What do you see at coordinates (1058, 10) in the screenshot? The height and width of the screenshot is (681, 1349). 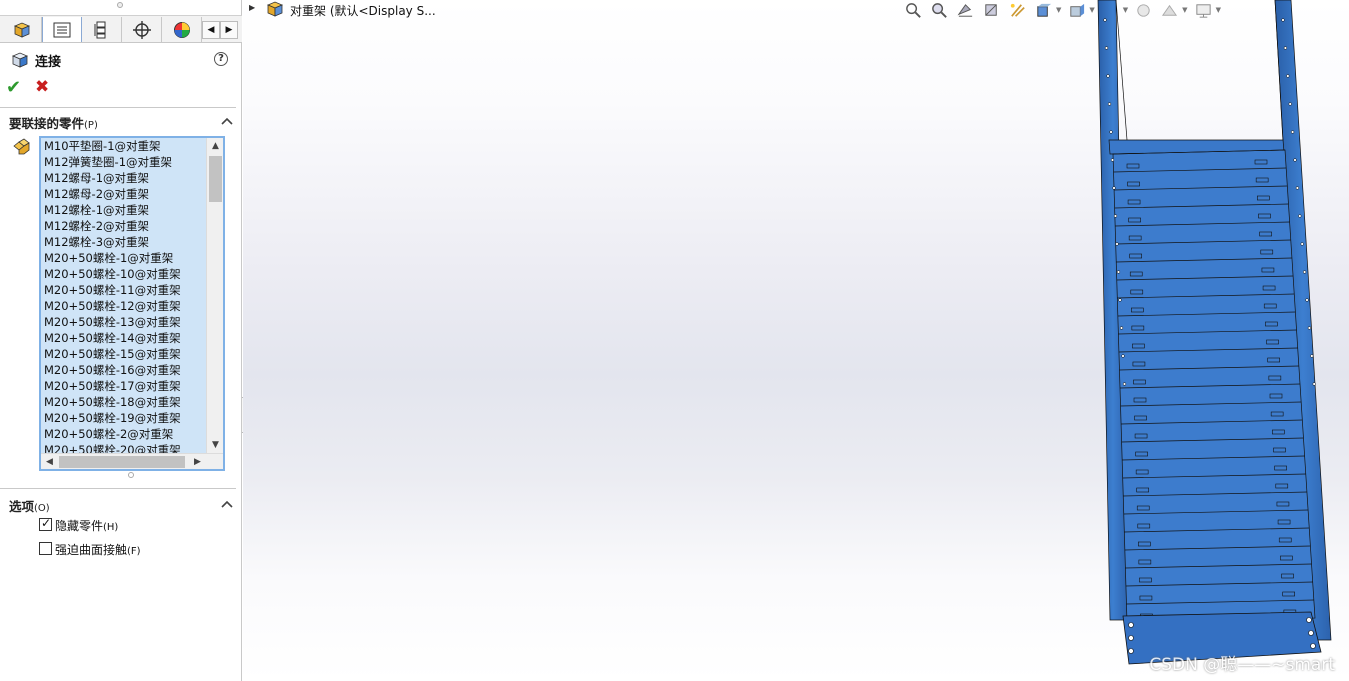 I see `dropdown-arrow-icon: ▼` at bounding box center [1058, 10].